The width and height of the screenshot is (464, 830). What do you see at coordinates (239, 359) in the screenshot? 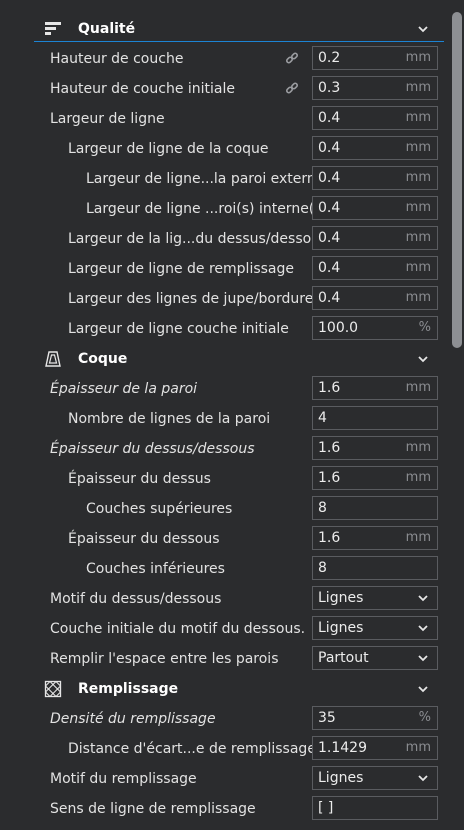
I see `section-header-coque: Coque` at bounding box center [239, 359].